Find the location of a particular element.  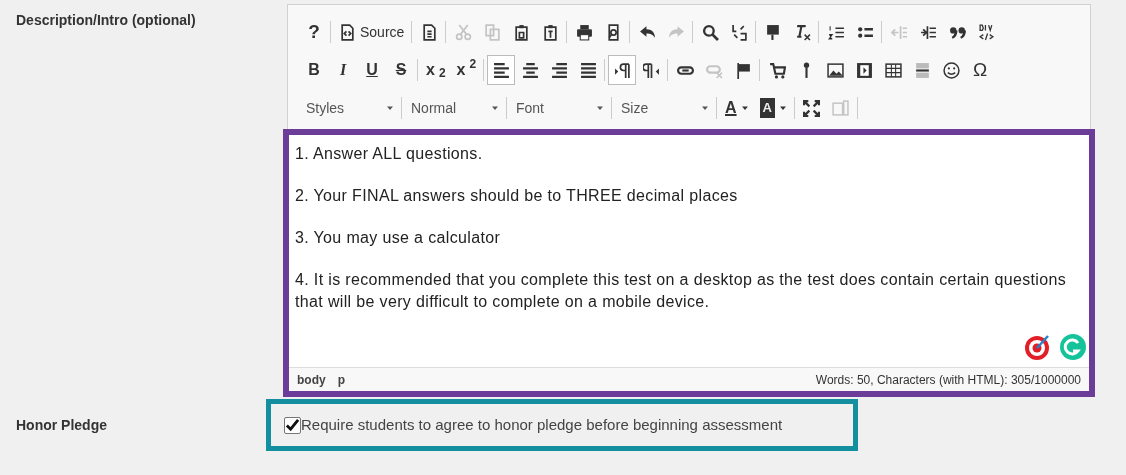

toolbar-button: x$^{2}$ is located at coordinates (466, 70).